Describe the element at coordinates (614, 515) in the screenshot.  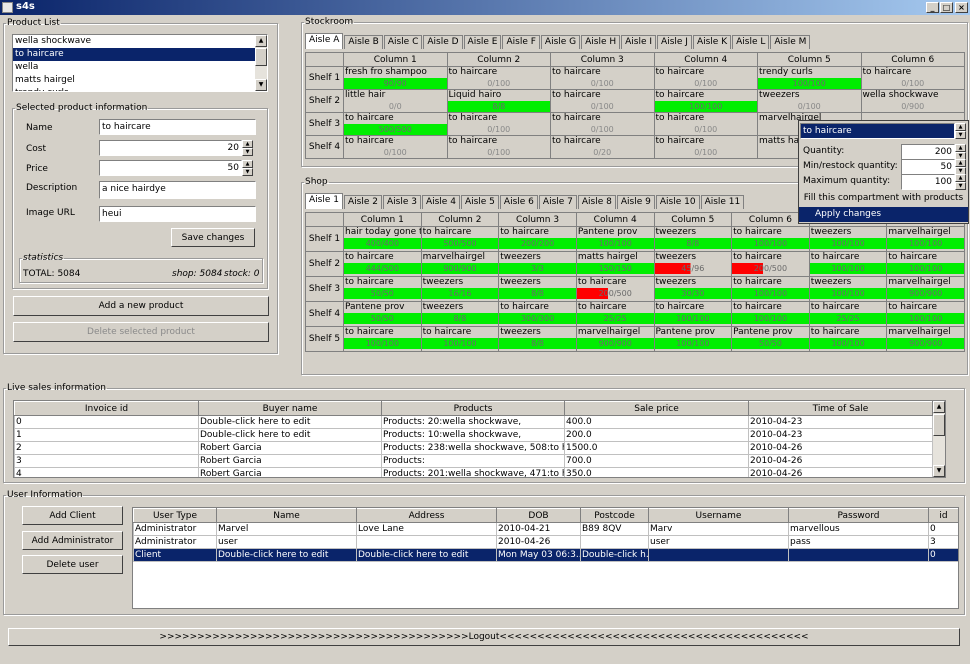
I see `table-header: Postcode` at that location.